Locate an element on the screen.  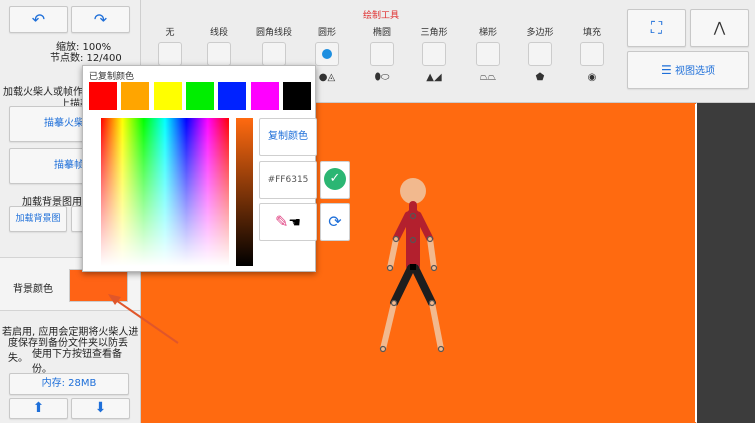
swatch-black is located at coordinates (297, 96).